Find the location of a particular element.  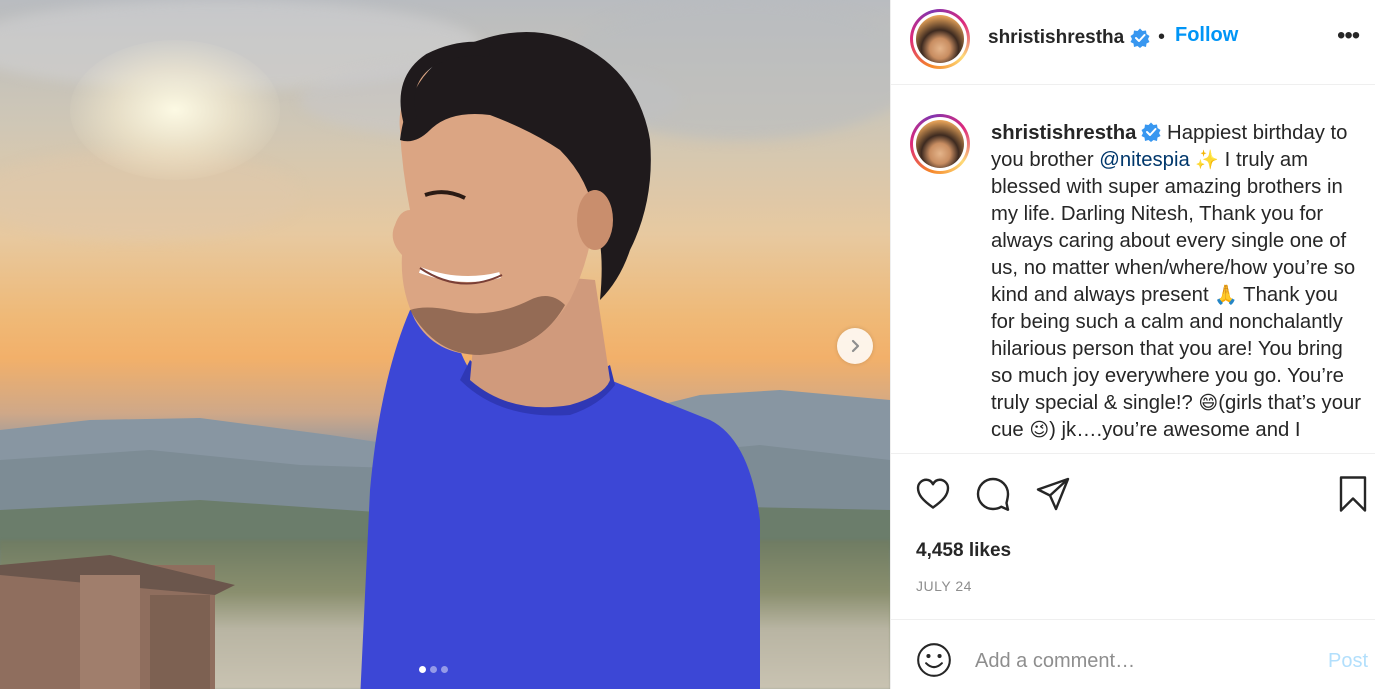

caption-text: ) jk….you’re awesome and I is located at coordinates (1175, 430).